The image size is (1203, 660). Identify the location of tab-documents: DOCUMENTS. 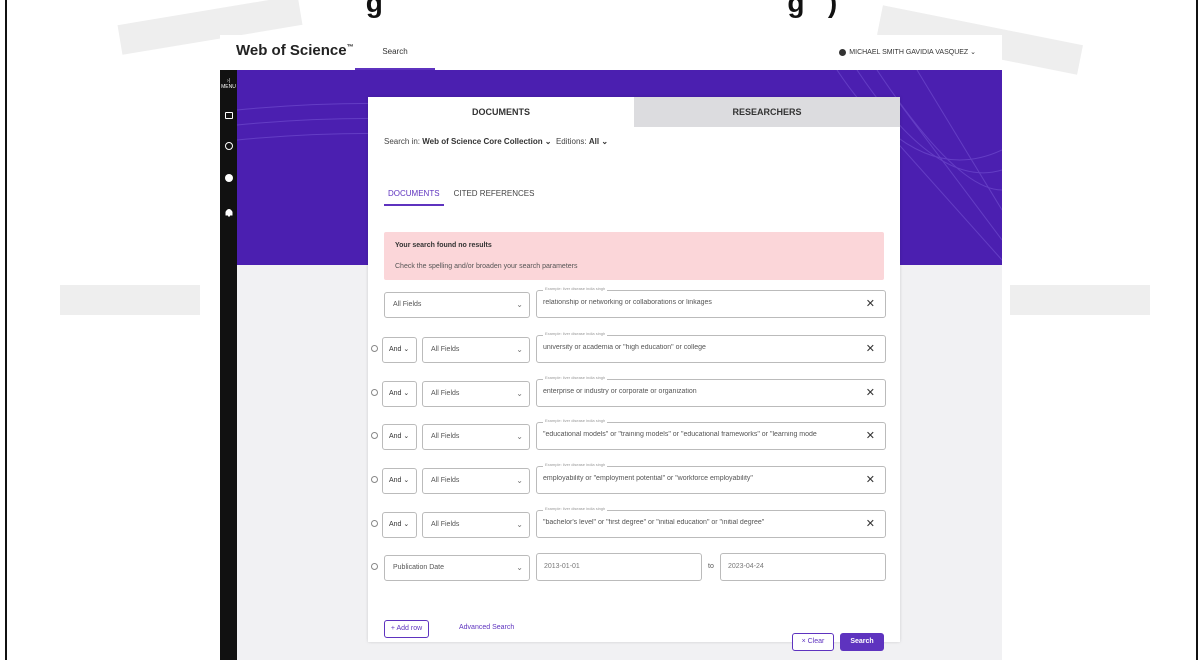
(501, 112).